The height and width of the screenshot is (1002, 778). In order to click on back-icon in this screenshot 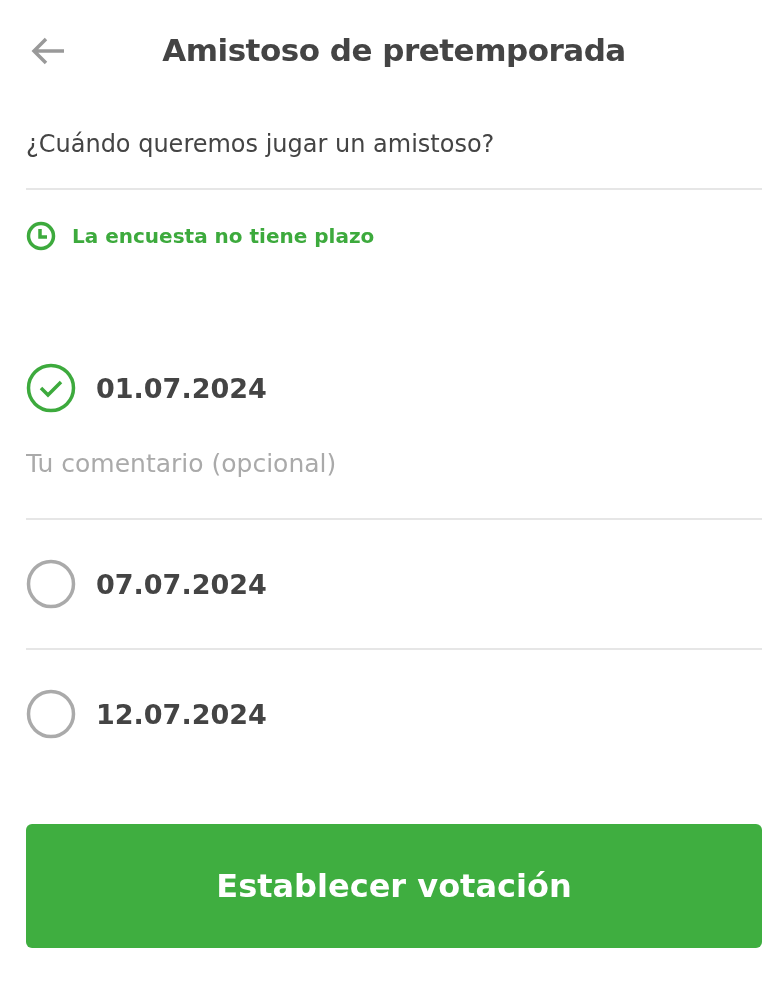, I will do `click(48, 51)`.